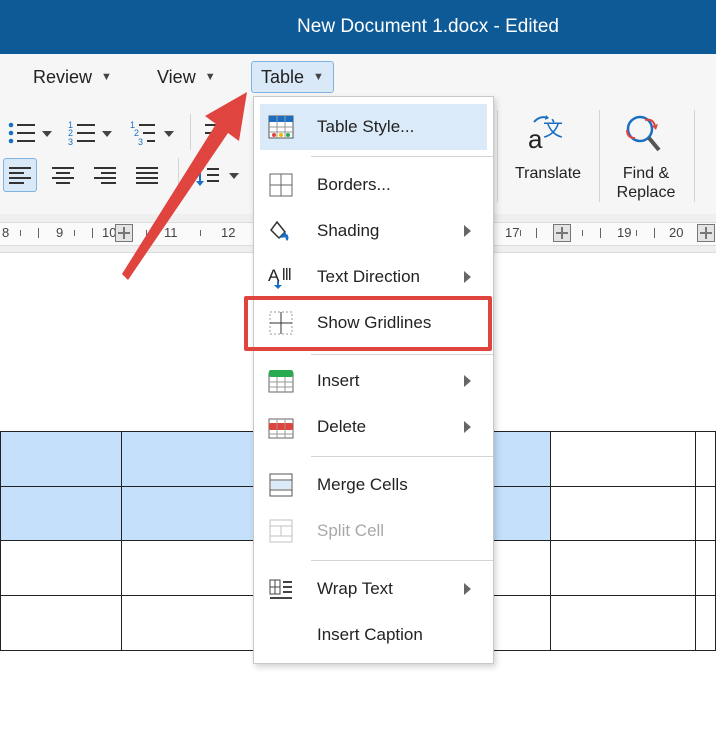 This screenshot has height=733, width=716. Describe the element at coordinates (228, 232) in the screenshot. I see `ruler-number: 12` at that location.